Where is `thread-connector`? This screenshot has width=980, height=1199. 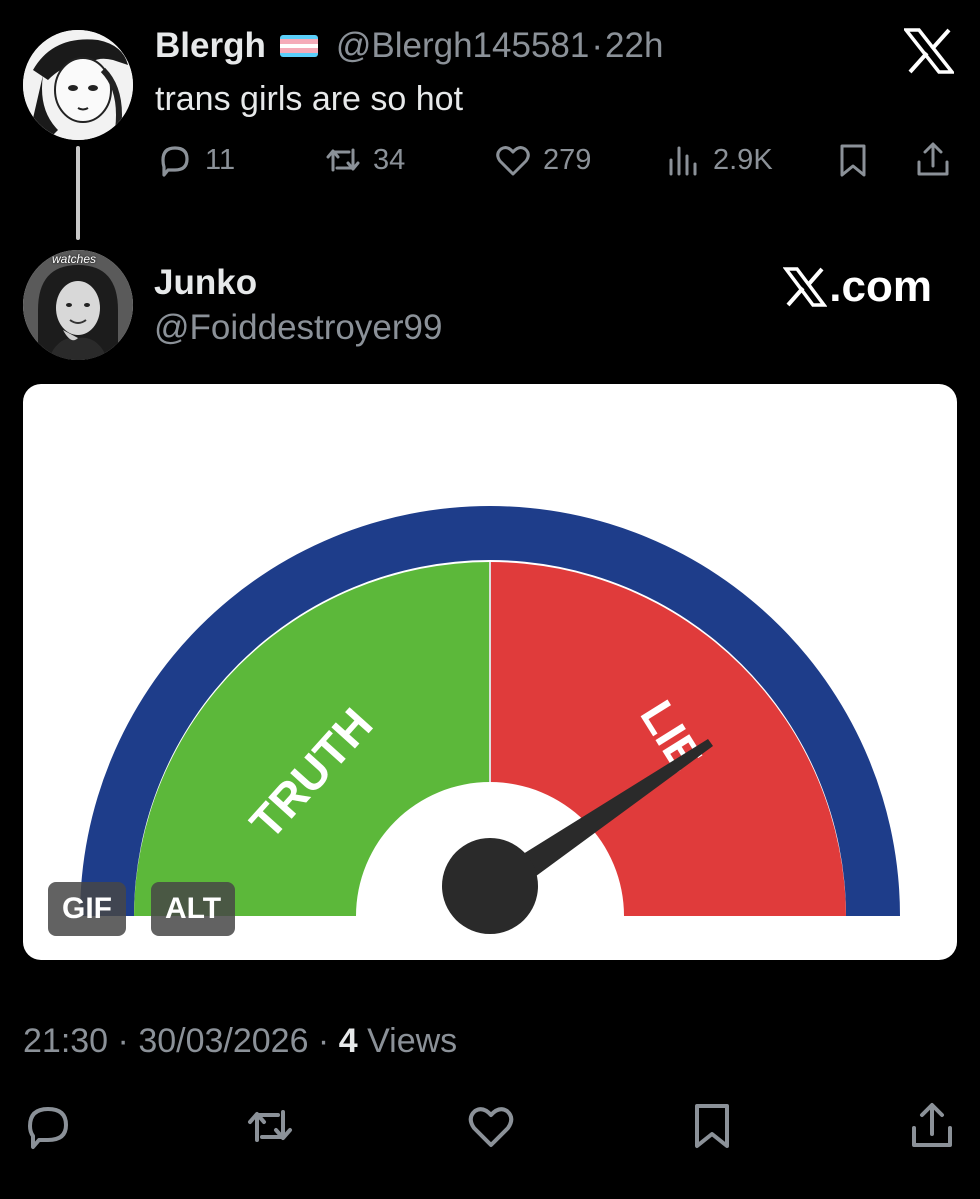 thread-connector is located at coordinates (78, 193).